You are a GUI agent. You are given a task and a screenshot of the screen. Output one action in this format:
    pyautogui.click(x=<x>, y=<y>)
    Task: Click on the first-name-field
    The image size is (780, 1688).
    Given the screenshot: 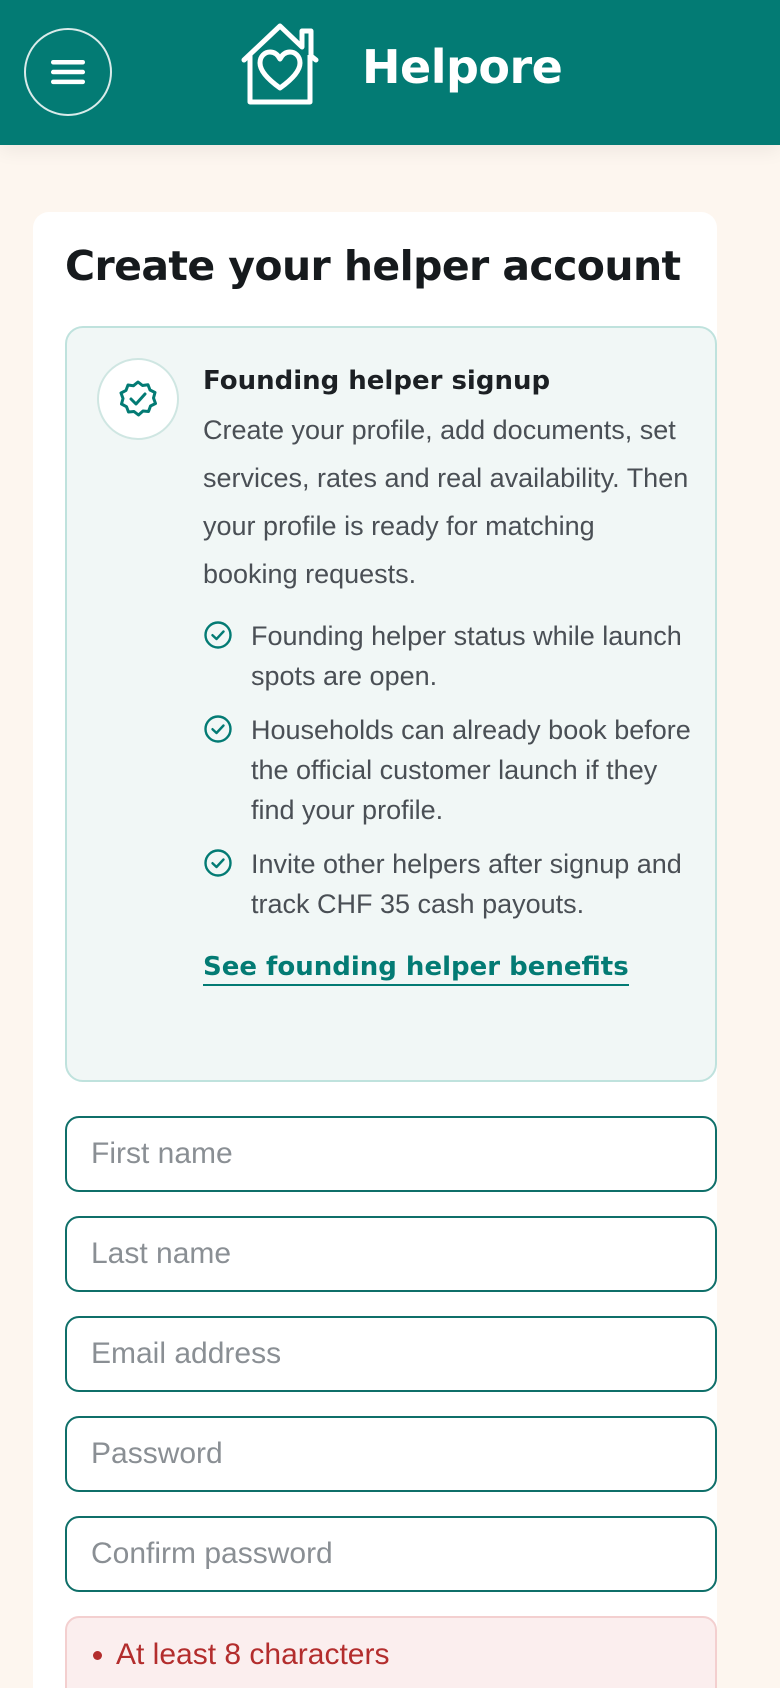 What is the action you would take?
    pyautogui.click(x=391, y=1154)
    